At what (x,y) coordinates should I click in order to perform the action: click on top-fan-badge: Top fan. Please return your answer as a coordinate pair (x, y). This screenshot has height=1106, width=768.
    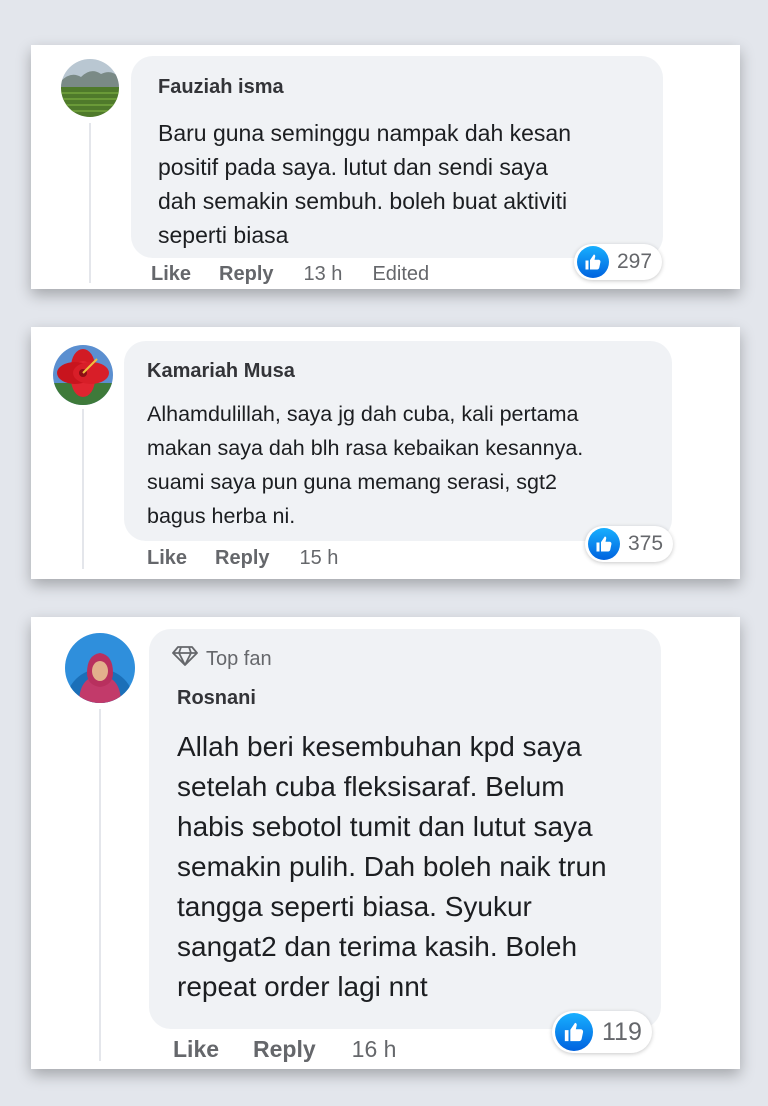
    Looking at the image, I should click on (222, 659).